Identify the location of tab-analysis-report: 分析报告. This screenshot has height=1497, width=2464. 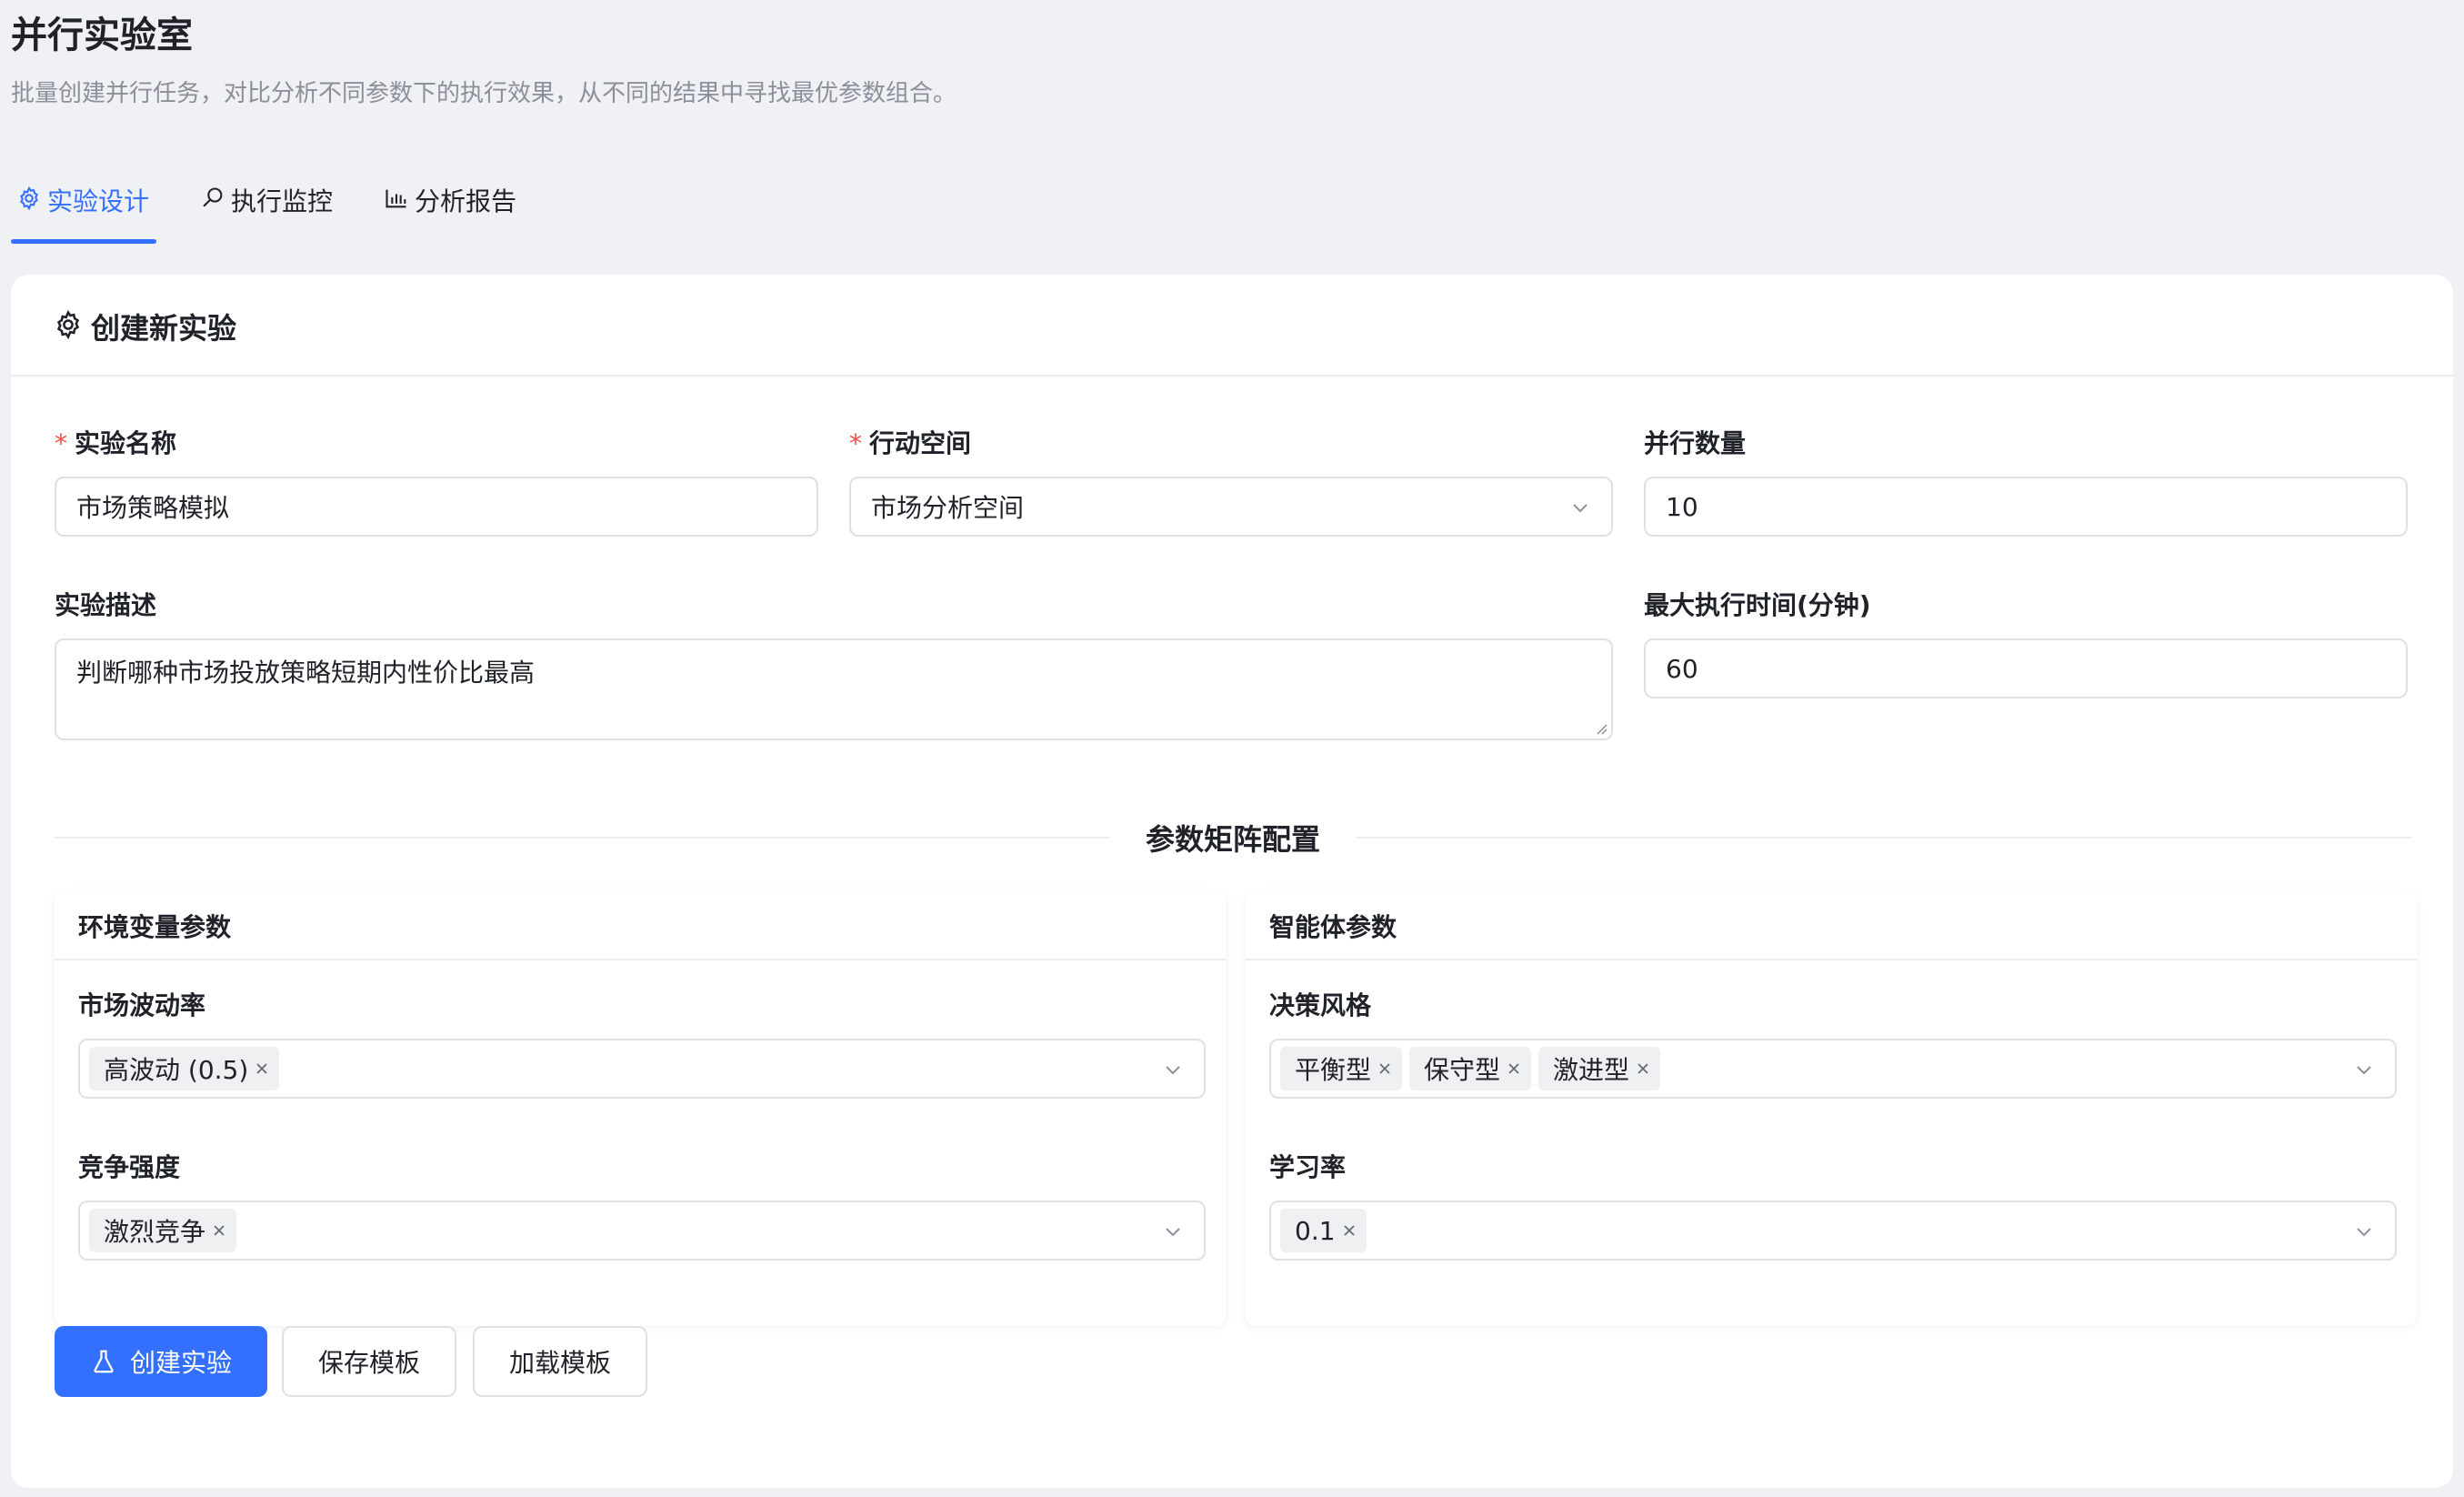
(451, 211).